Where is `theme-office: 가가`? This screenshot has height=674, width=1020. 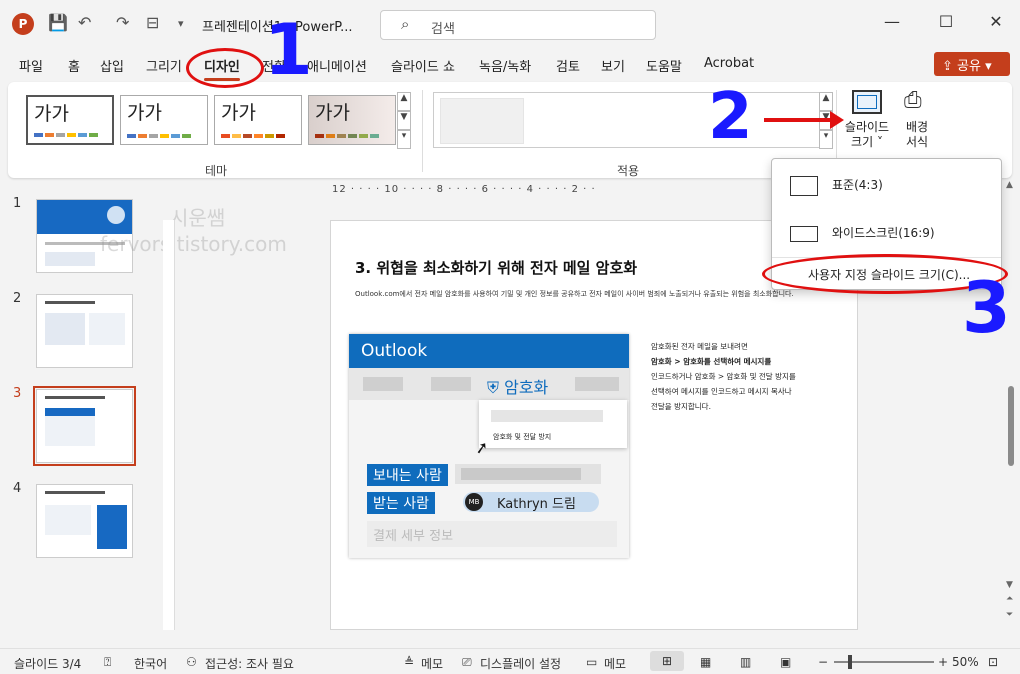
theme-office: 가가 is located at coordinates (70, 120).